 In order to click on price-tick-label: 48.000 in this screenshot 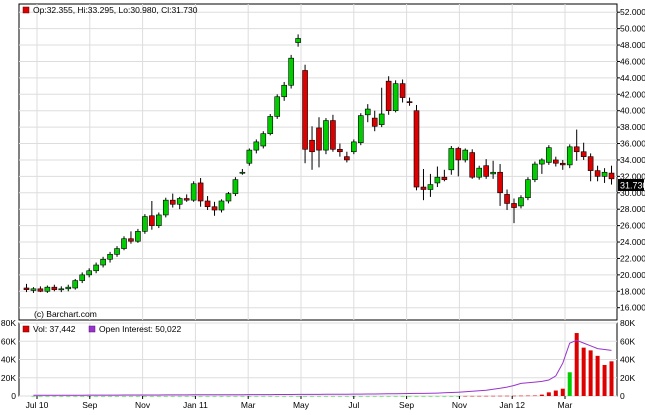, I will do `click(632, 45)`.